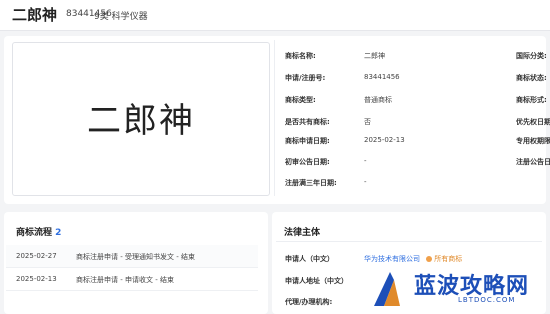  Describe the element at coordinates (458, 289) in the screenshot. I see `watermark: 蓝波攻略网 LBTDOC.COM` at that location.